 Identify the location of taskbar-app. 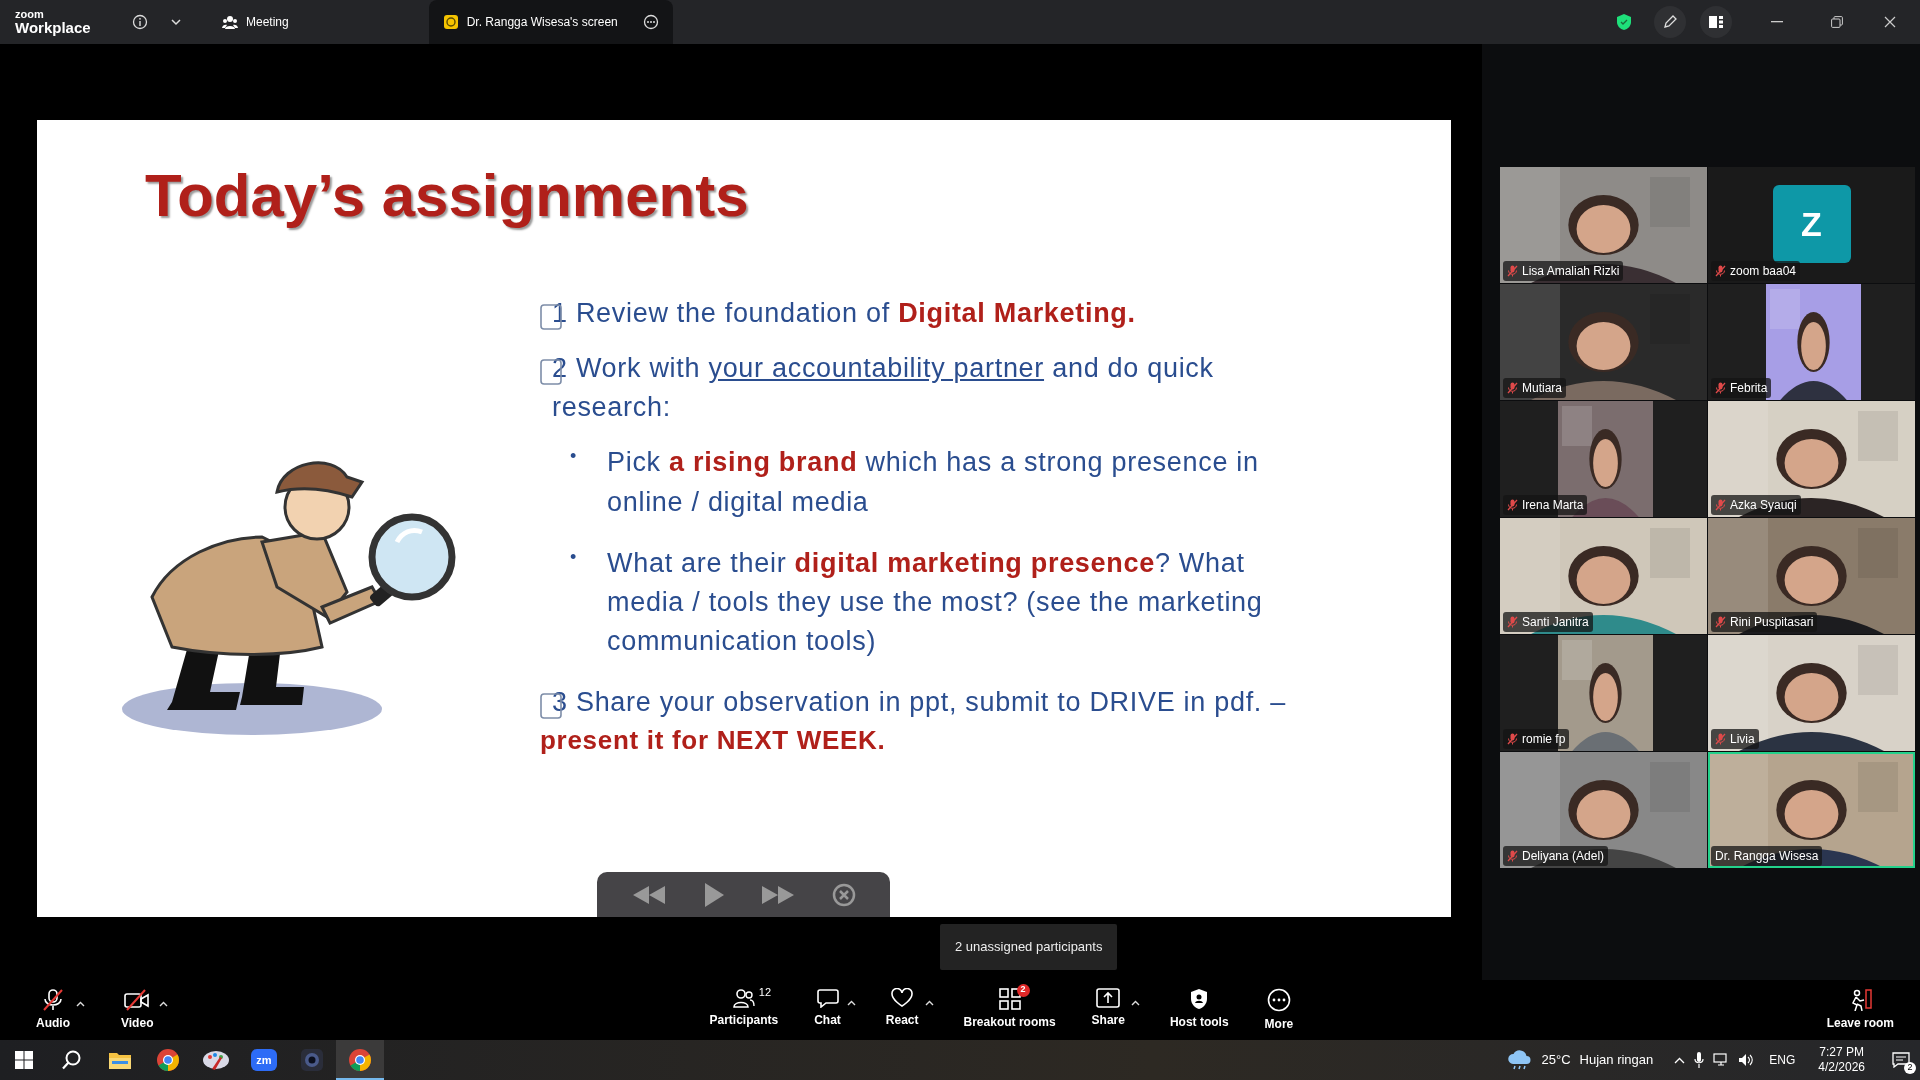
(360, 1060).